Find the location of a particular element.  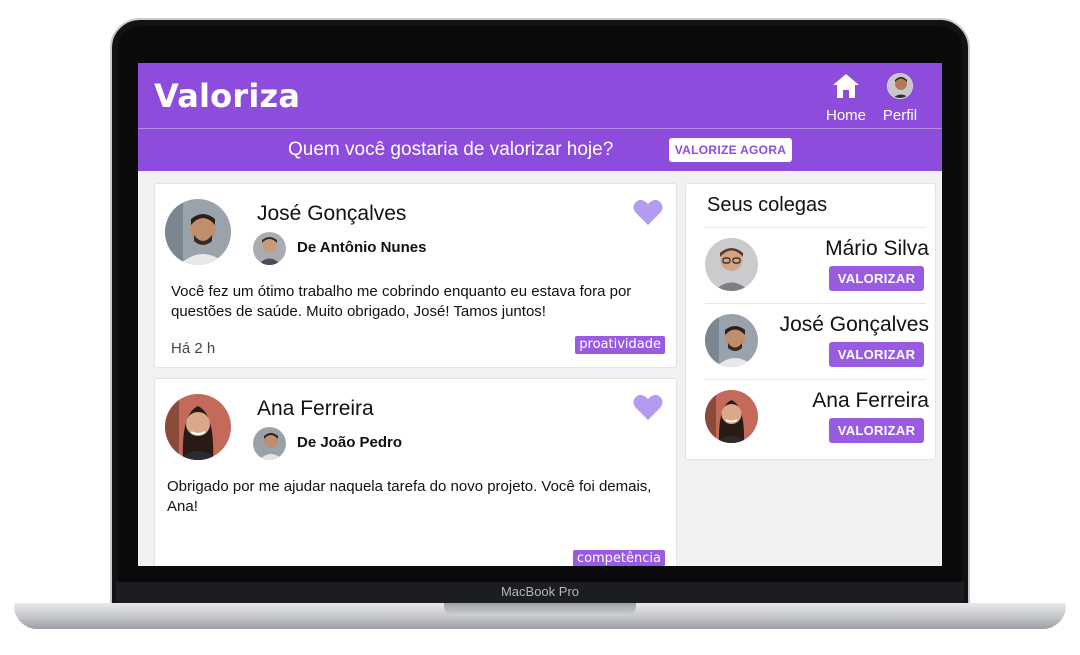

laptop-notch is located at coordinates (540, 609).